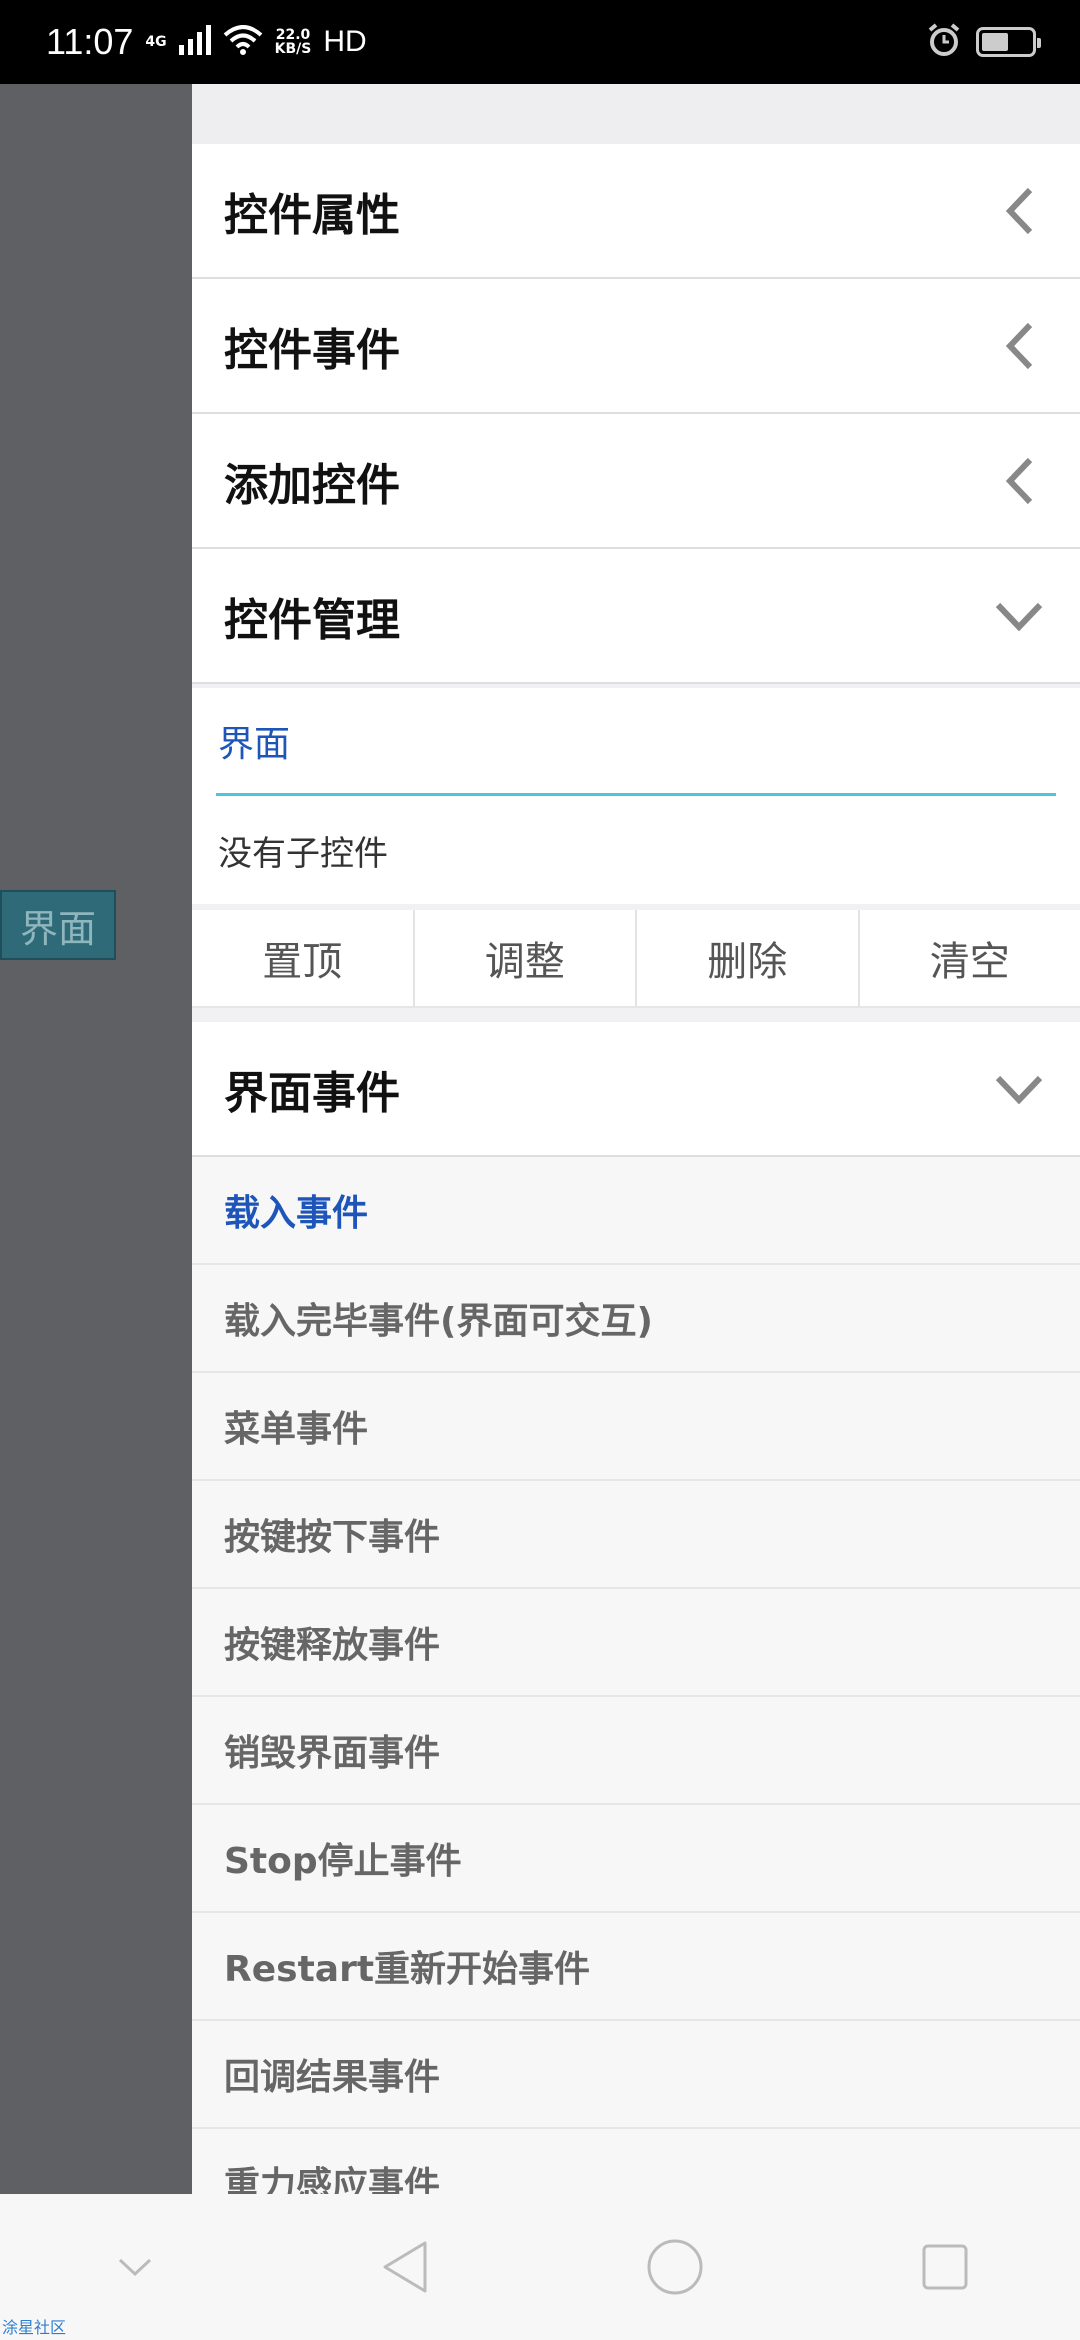 This screenshot has height=2340, width=1080. Describe the element at coordinates (636, 2075) in the screenshot. I see `event-item-callback-result: 回调结果事件` at that location.